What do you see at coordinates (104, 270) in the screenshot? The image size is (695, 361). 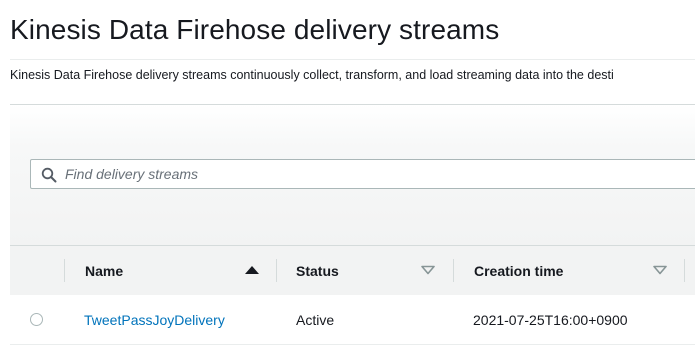 I see `column-header-name-label: Name` at bounding box center [104, 270].